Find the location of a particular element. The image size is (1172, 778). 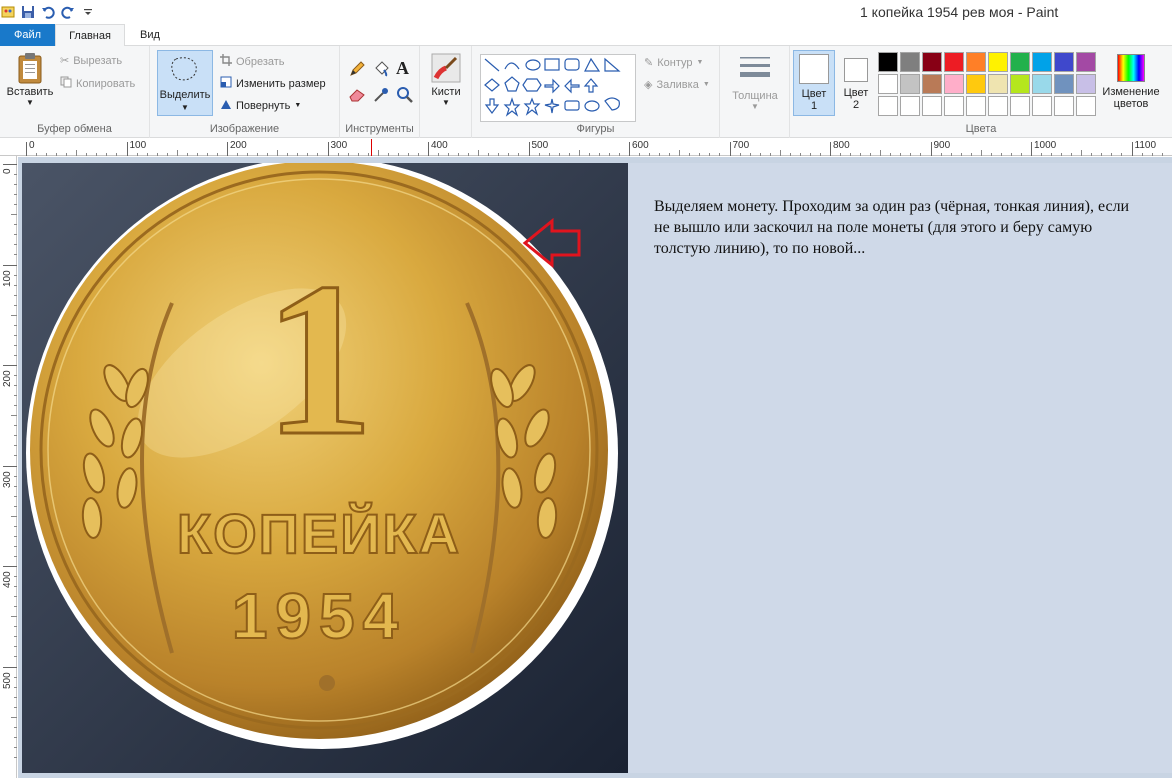

color-picker-icon is located at coordinates (381, 96).